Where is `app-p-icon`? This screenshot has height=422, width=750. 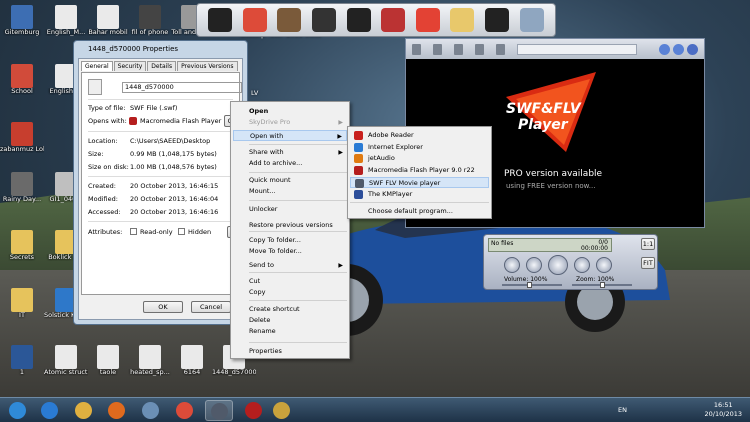 app-p-icon is located at coordinates (427, 20).